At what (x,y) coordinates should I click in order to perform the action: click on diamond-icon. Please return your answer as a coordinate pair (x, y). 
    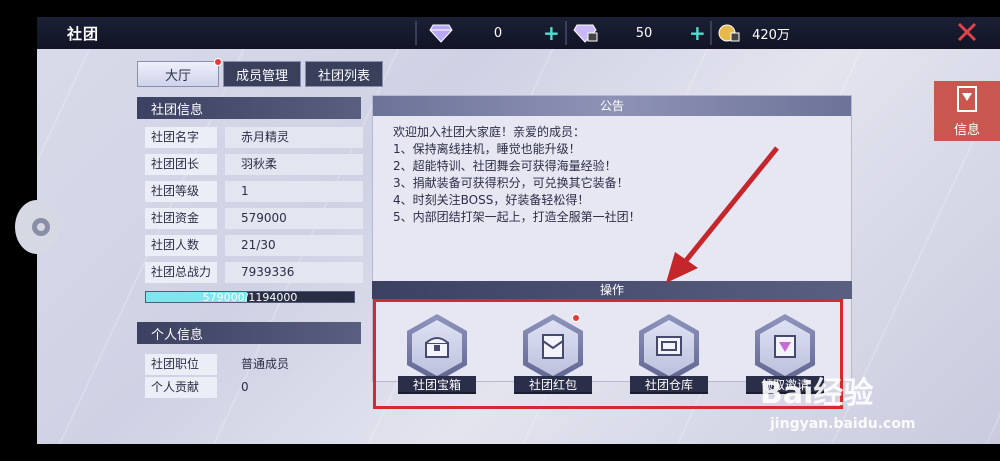
    Looking at the image, I should click on (441, 33).